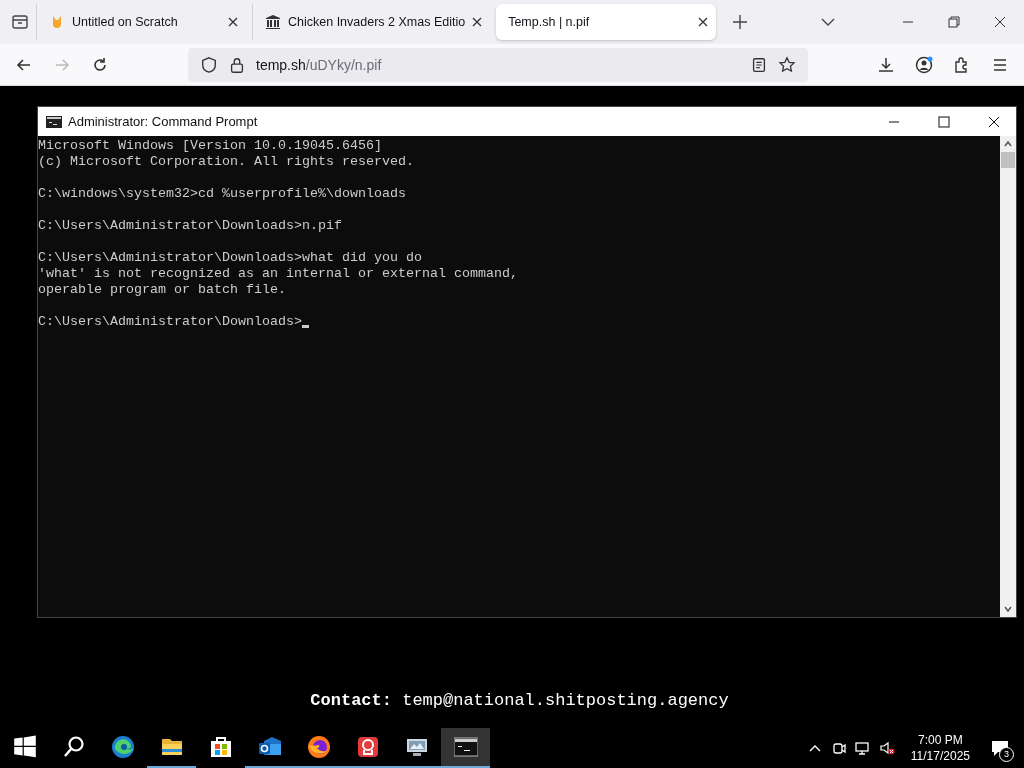 Image resolution: width=1024 pixels, height=768 pixels. What do you see at coordinates (1008, 160) in the screenshot?
I see `scroll-thumb` at bounding box center [1008, 160].